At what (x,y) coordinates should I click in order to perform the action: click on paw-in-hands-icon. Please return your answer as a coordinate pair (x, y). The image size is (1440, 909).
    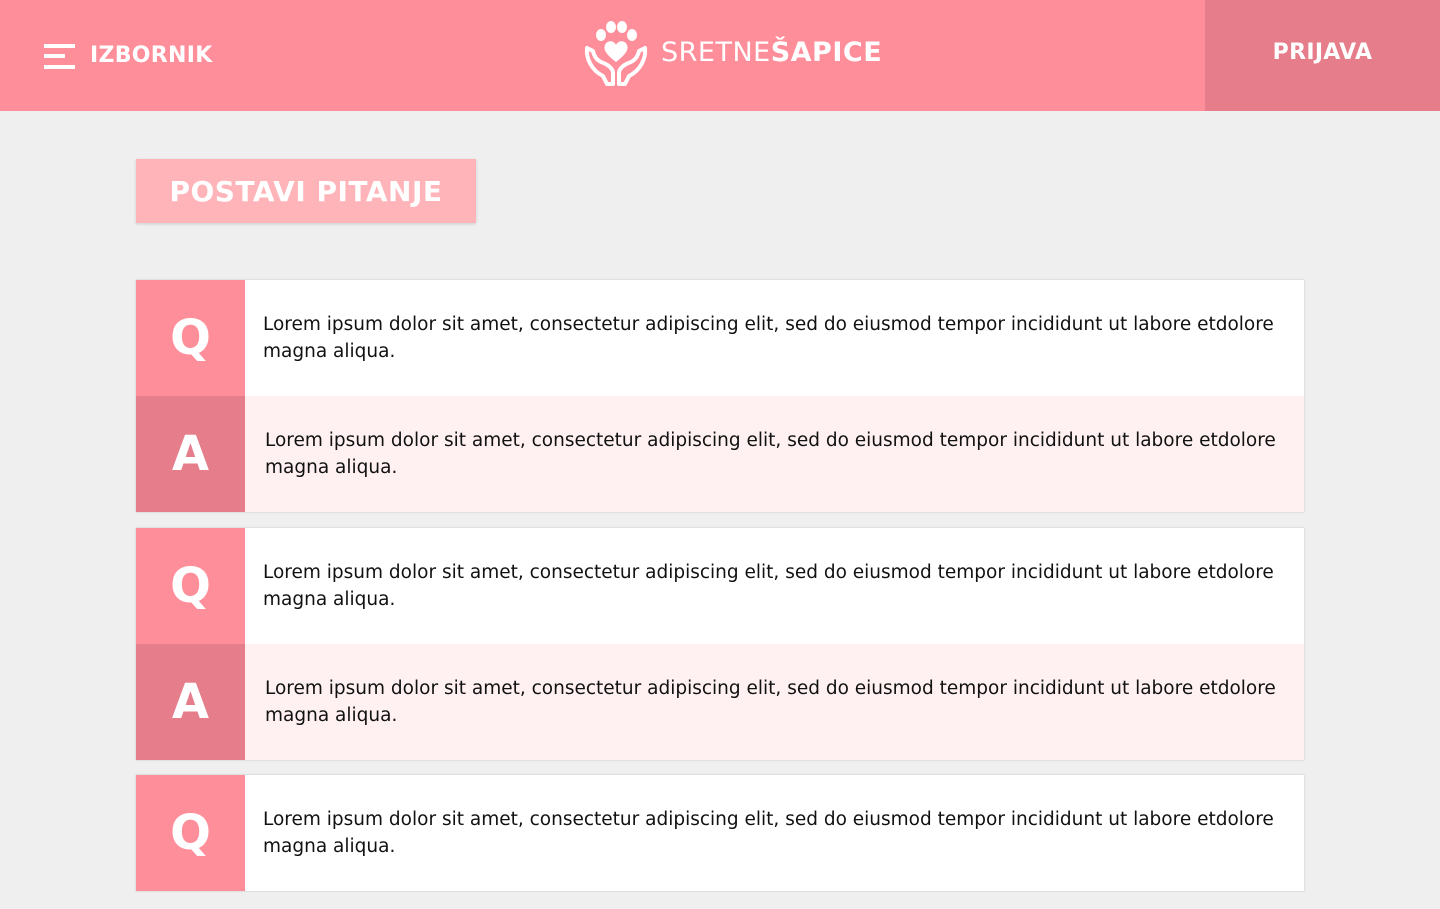
    Looking at the image, I should click on (616, 53).